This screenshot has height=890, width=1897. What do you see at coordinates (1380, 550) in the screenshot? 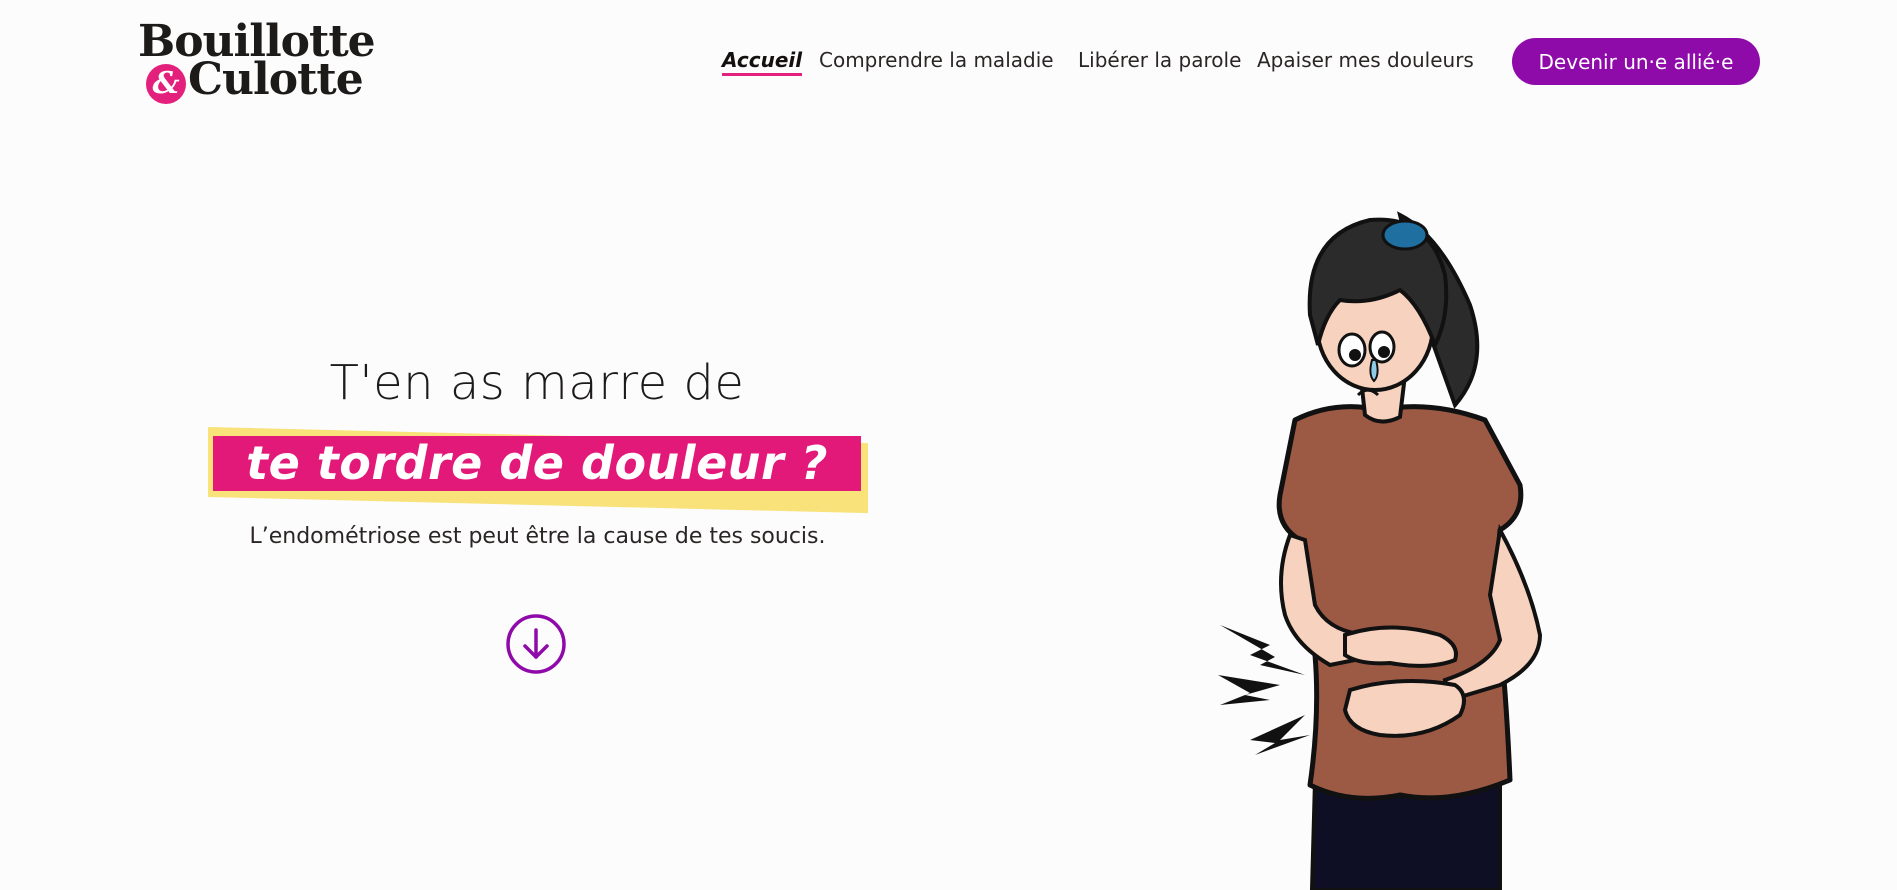
I see `woman-stomach-pain-illustration` at bounding box center [1380, 550].